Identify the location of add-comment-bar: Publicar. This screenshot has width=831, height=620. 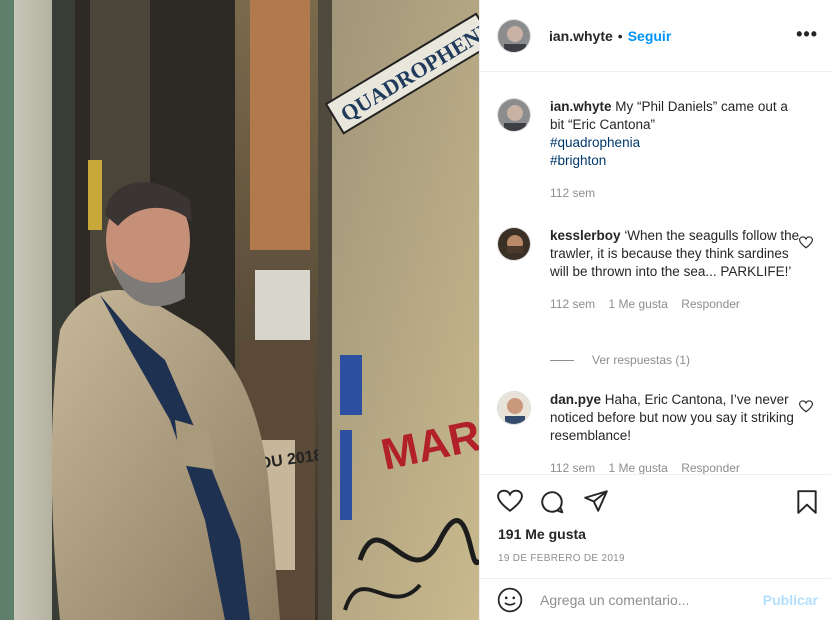
(655, 599).